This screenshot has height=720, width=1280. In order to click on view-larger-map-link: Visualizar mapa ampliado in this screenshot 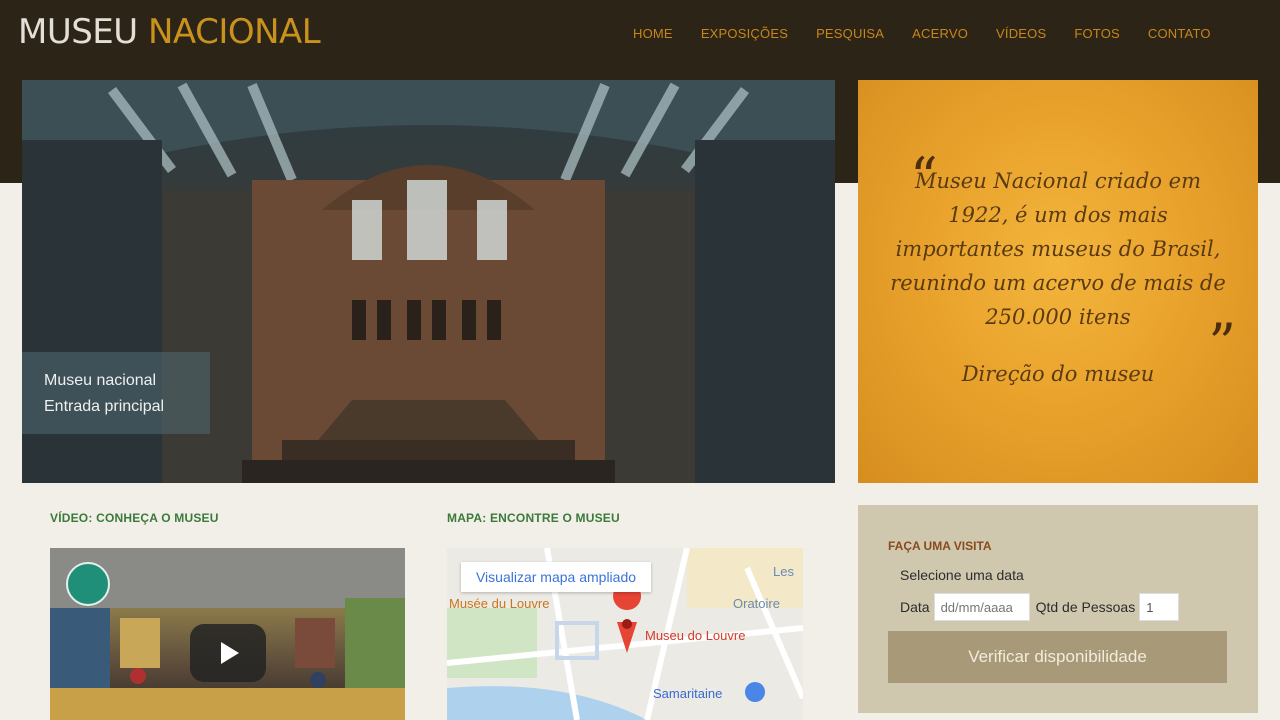, I will do `click(556, 577)`.